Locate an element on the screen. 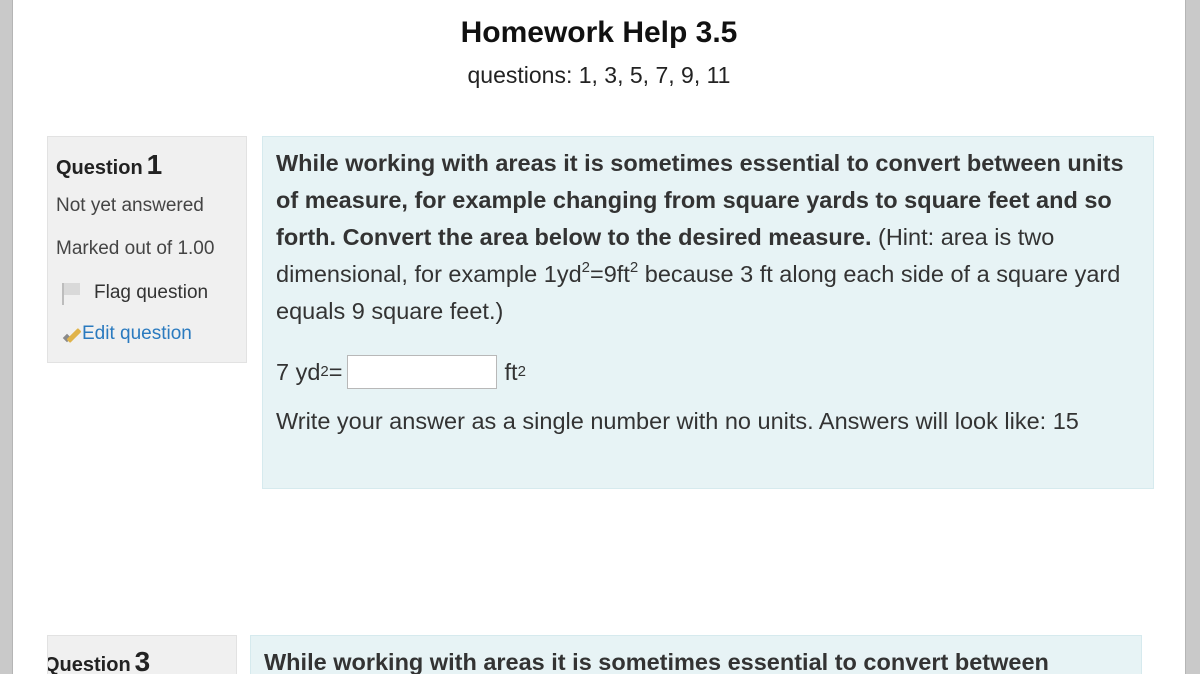  edit-icon is located at coordinates (72, 334).